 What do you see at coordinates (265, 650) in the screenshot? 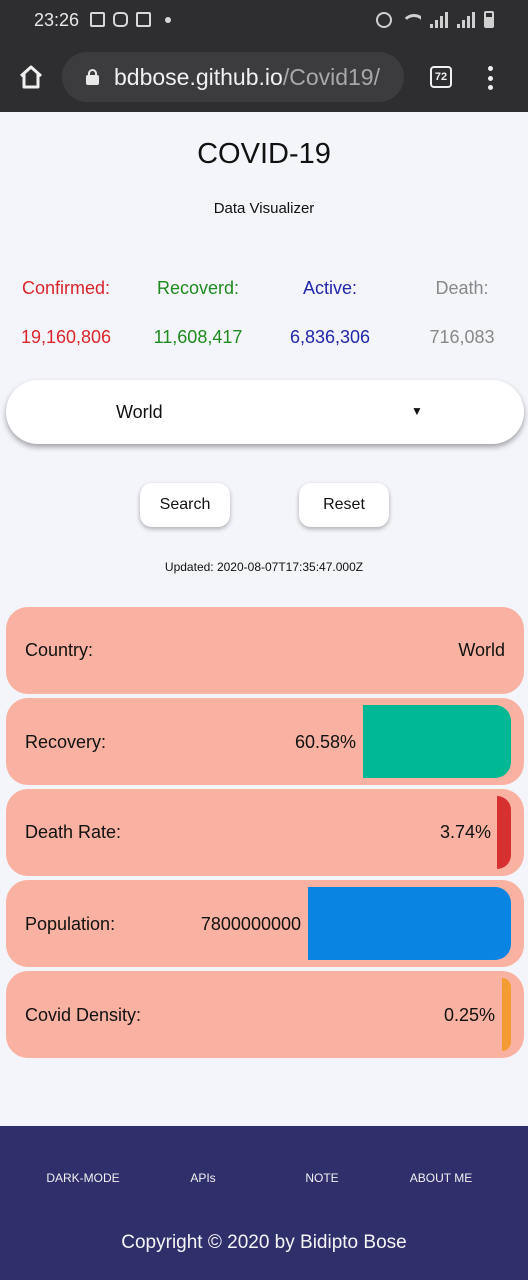
I see `country-card: Country: World` at bounding box center [265, 650].